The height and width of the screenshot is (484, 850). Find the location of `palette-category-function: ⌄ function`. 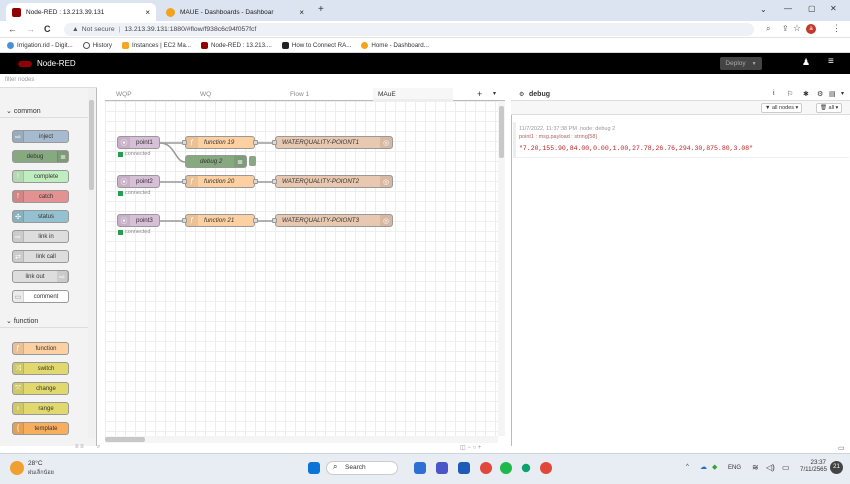

palette-category-function: ⌄ function is located at coordinates (46, 321).